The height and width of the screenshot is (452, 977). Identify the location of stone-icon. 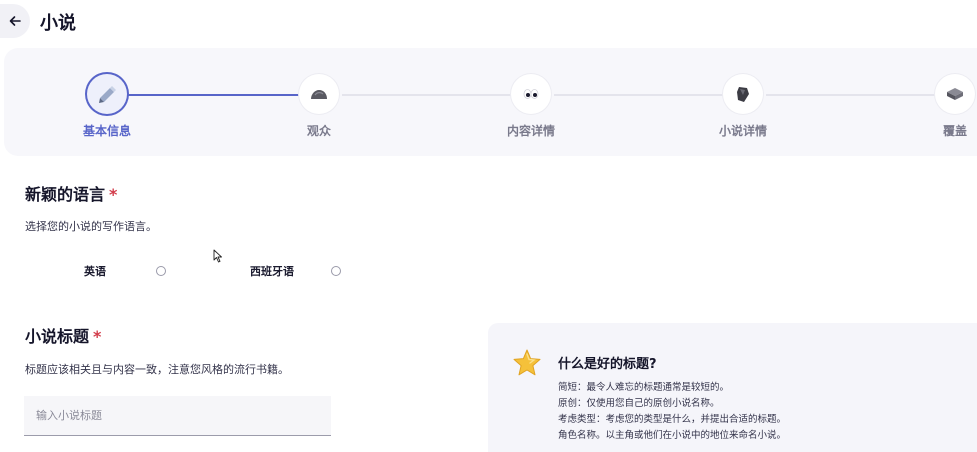
(319, 94).